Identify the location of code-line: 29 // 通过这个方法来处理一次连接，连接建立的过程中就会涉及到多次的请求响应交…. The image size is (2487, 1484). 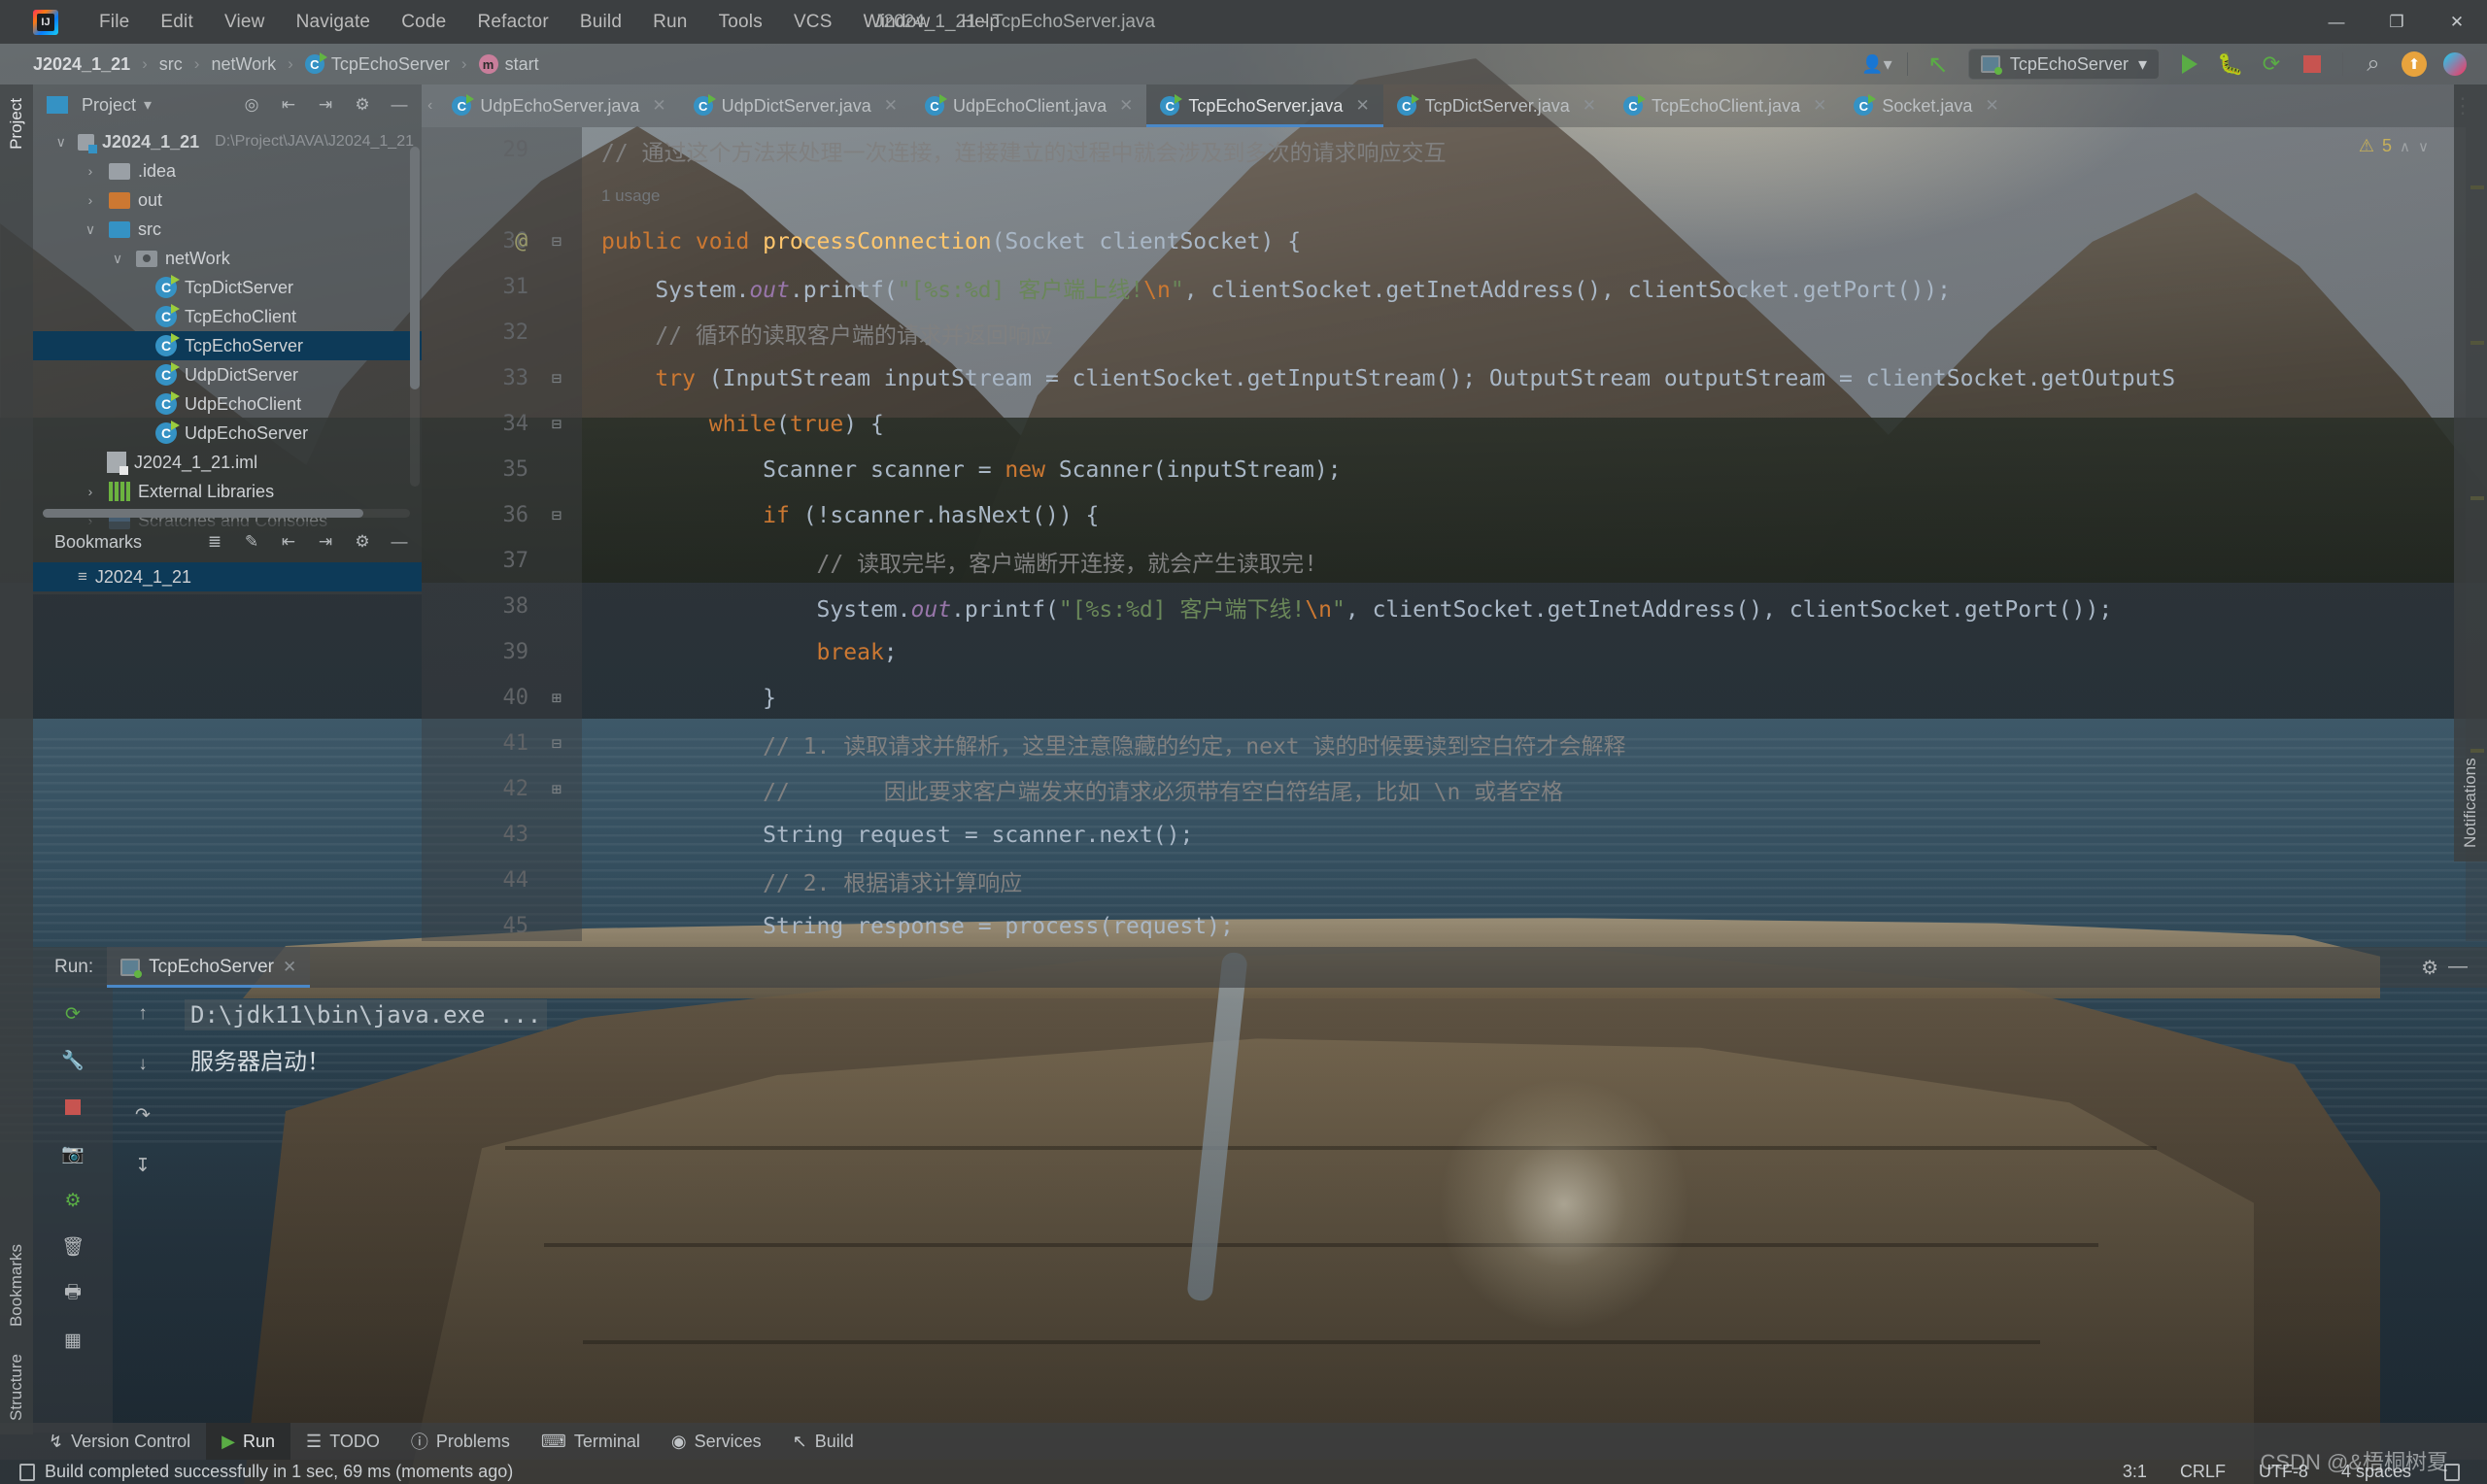
(1454, 150).